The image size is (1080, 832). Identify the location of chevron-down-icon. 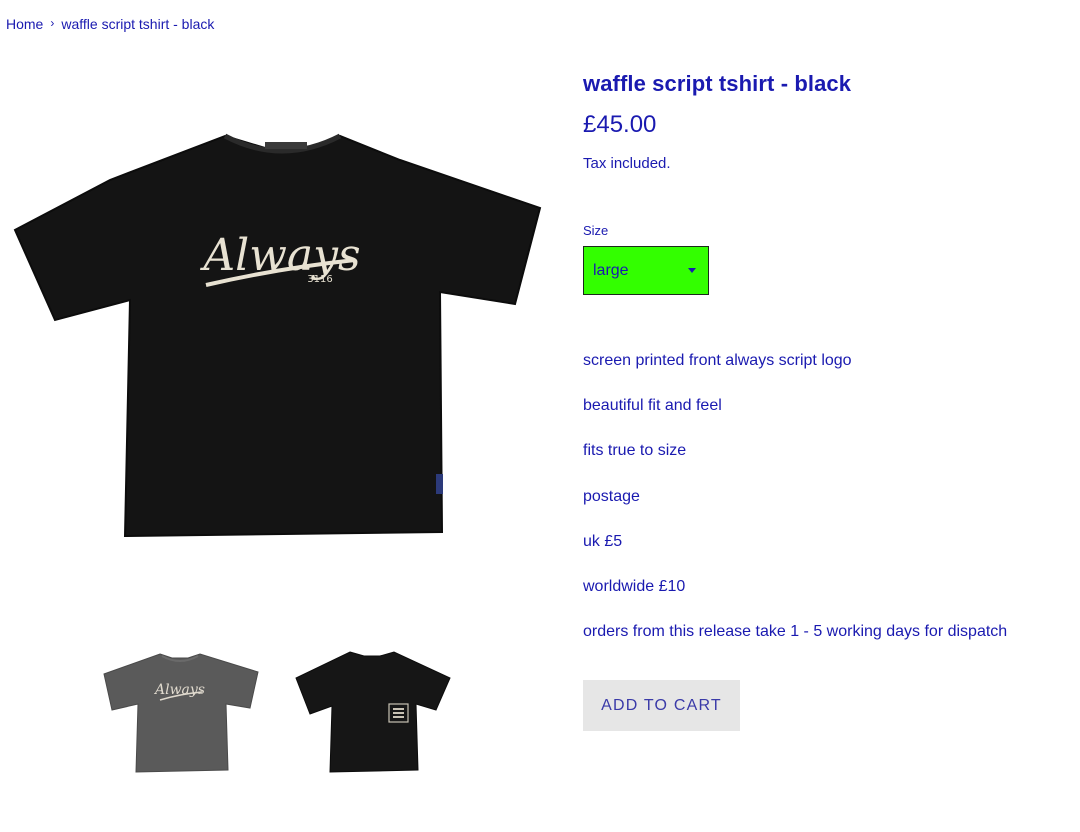
(692, 270).